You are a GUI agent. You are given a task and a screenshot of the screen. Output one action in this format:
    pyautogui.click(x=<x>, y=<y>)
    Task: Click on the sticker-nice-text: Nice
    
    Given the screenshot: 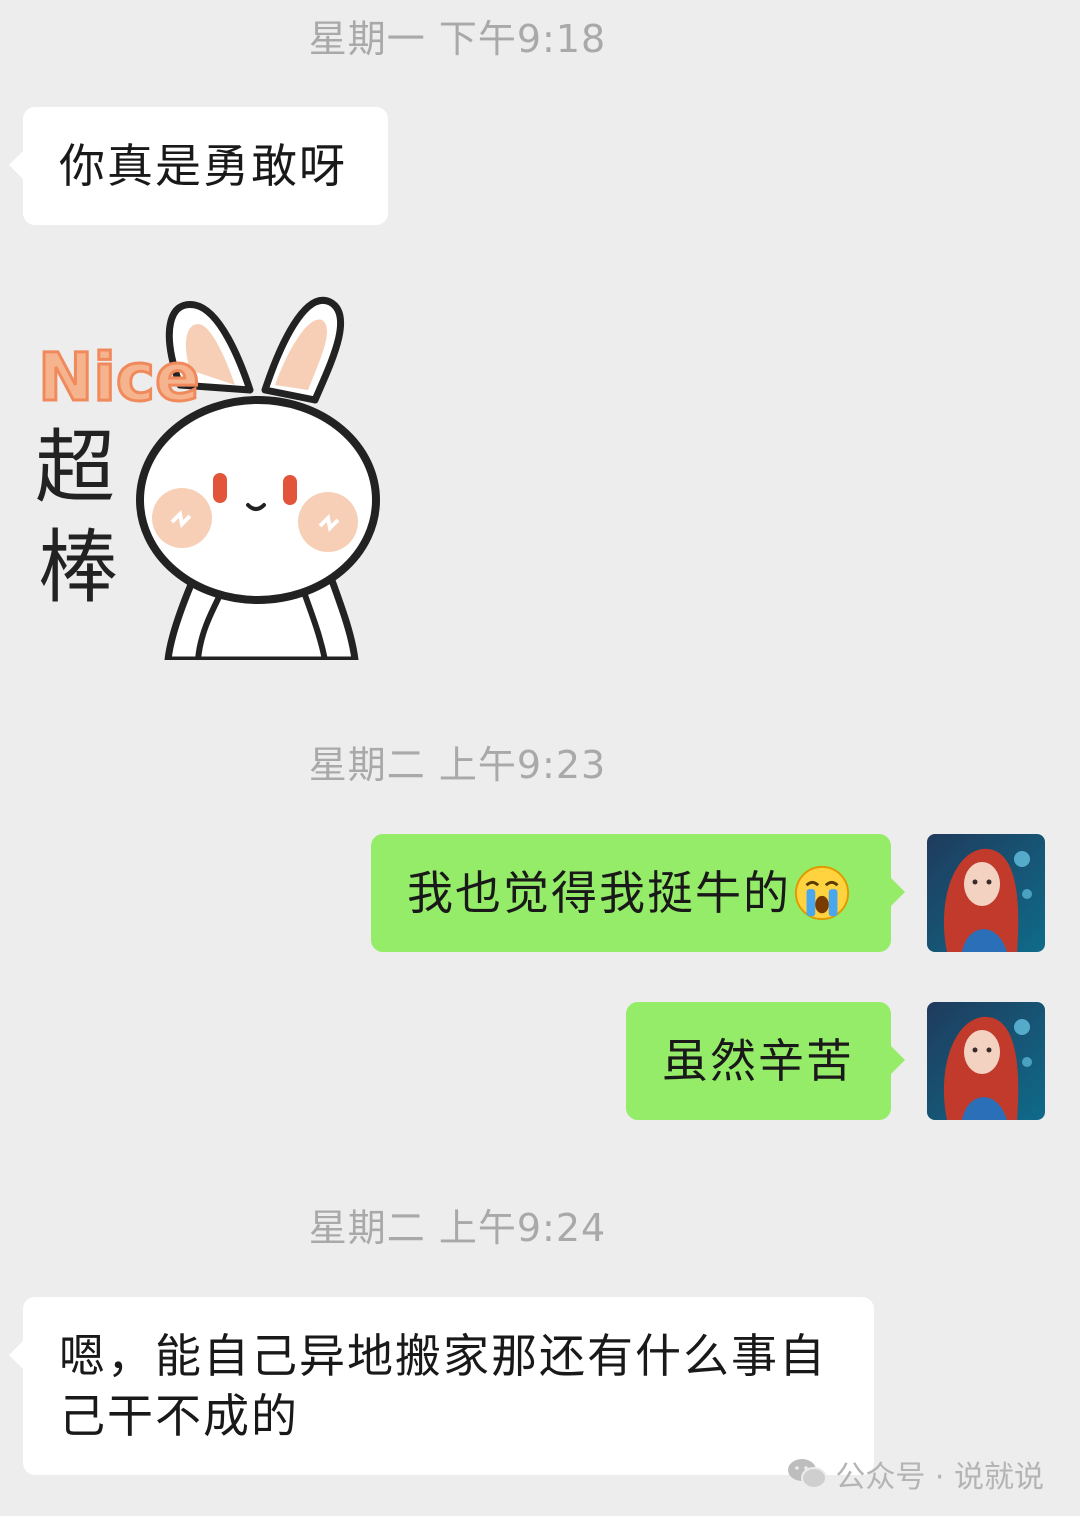 What is the action you would take?
    pyautogui.click(x=119, y=377)
    